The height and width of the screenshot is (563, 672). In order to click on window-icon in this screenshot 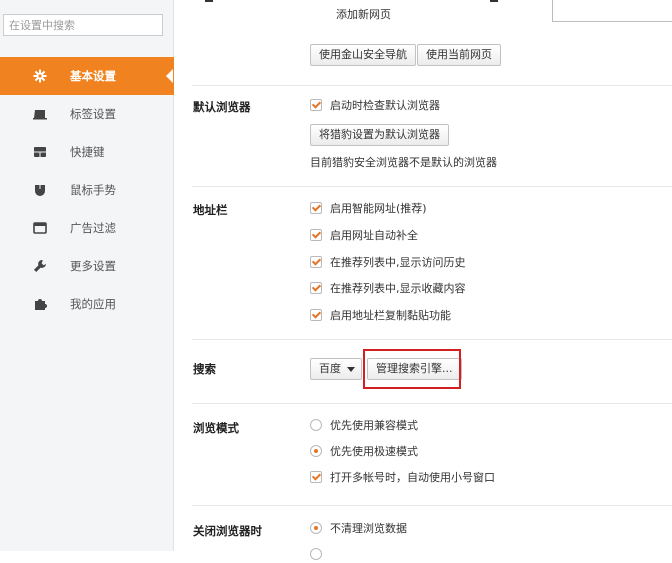, I will do `click(40, 228)`.